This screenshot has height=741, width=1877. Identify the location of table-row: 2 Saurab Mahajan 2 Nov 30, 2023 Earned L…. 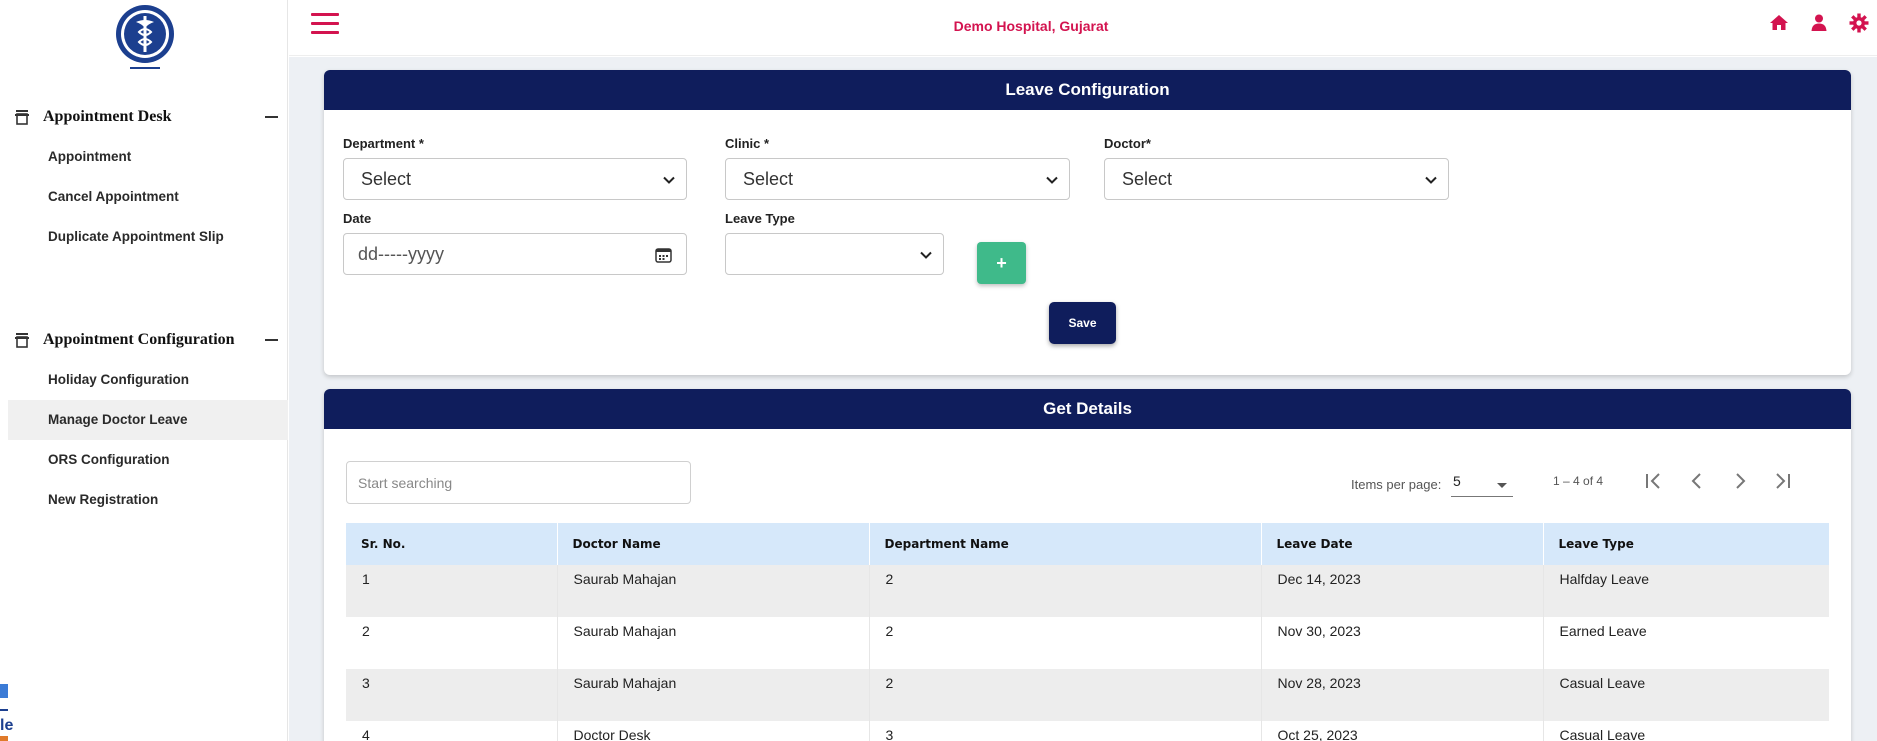
(1087, 643).